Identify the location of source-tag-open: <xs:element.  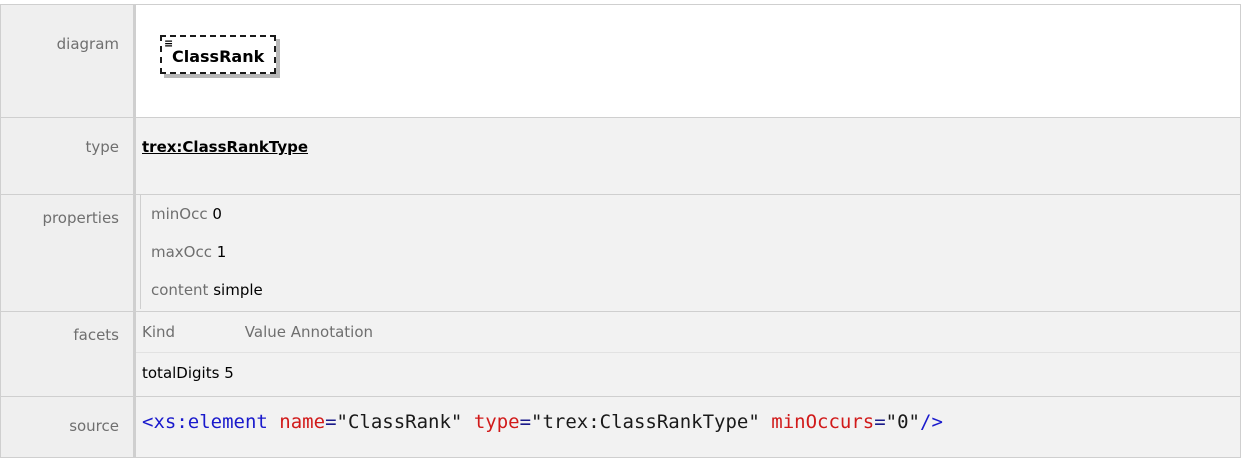
(205, 422).